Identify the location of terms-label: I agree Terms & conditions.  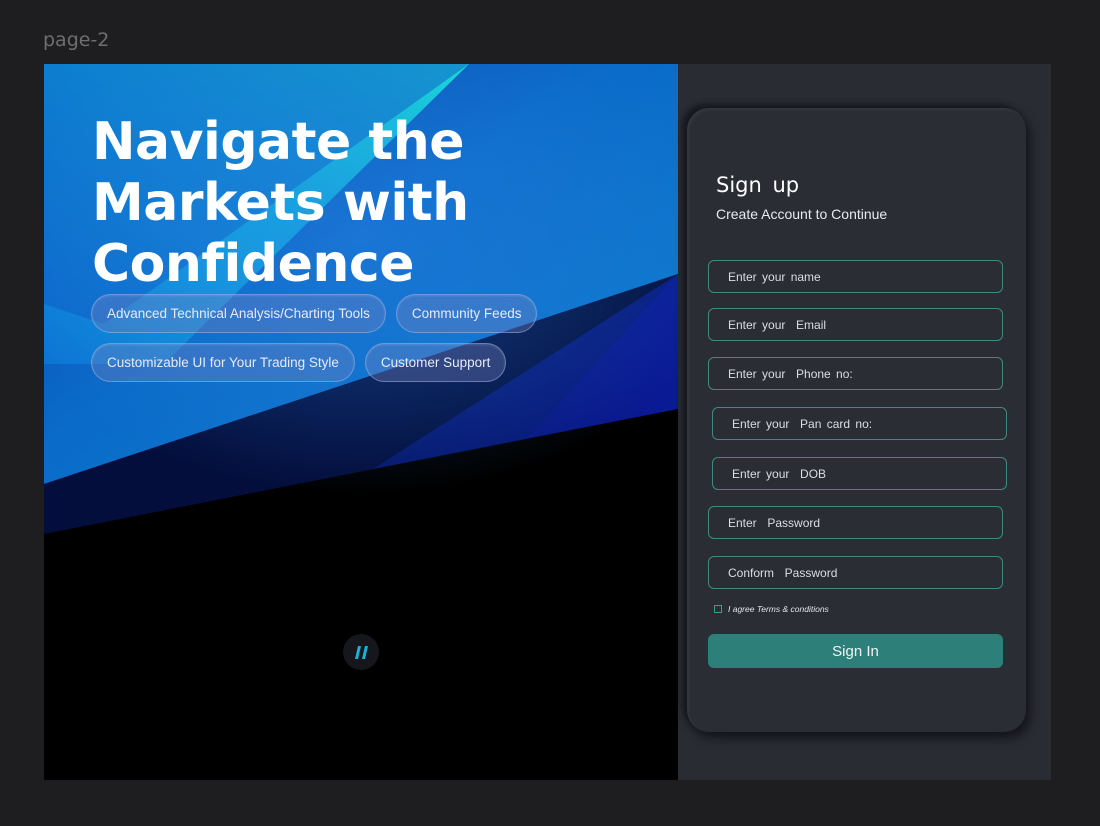
(778, 609).